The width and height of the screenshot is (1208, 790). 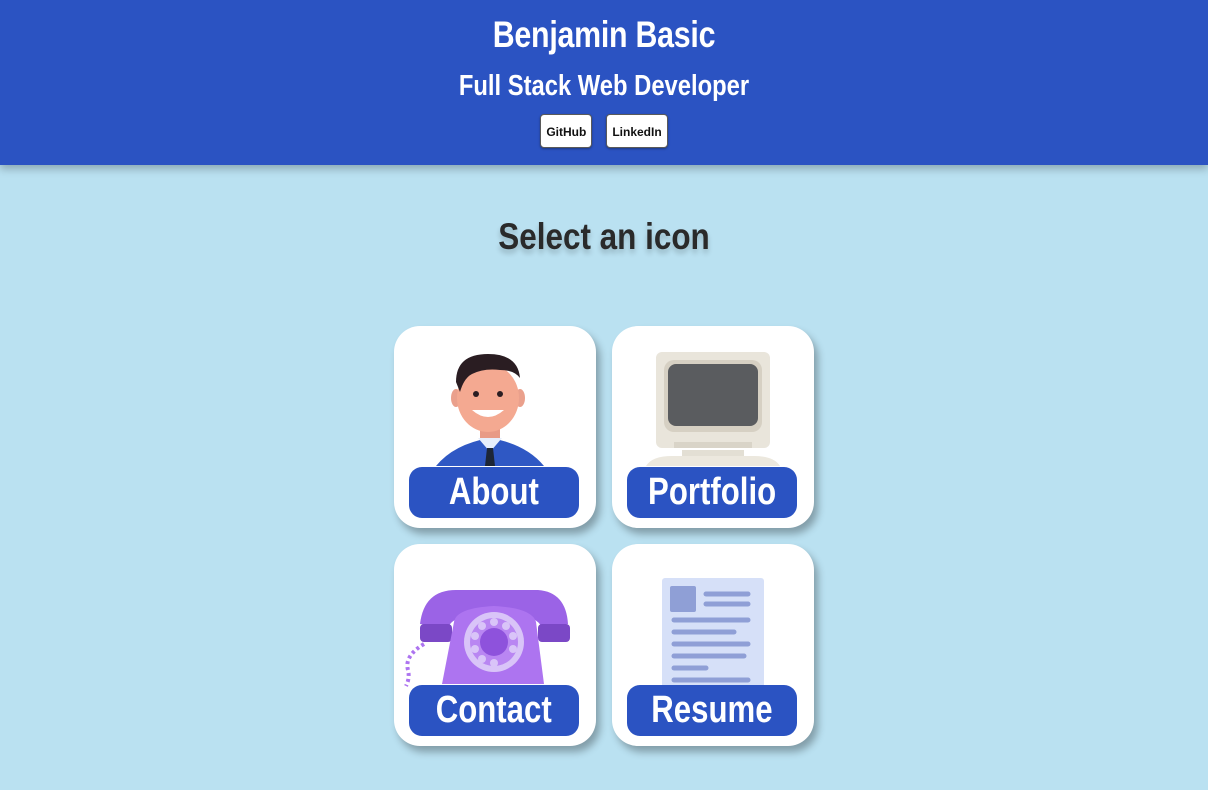 I want to click on linkedin-link-button: LinkedIn, so click(x=637, y=131).